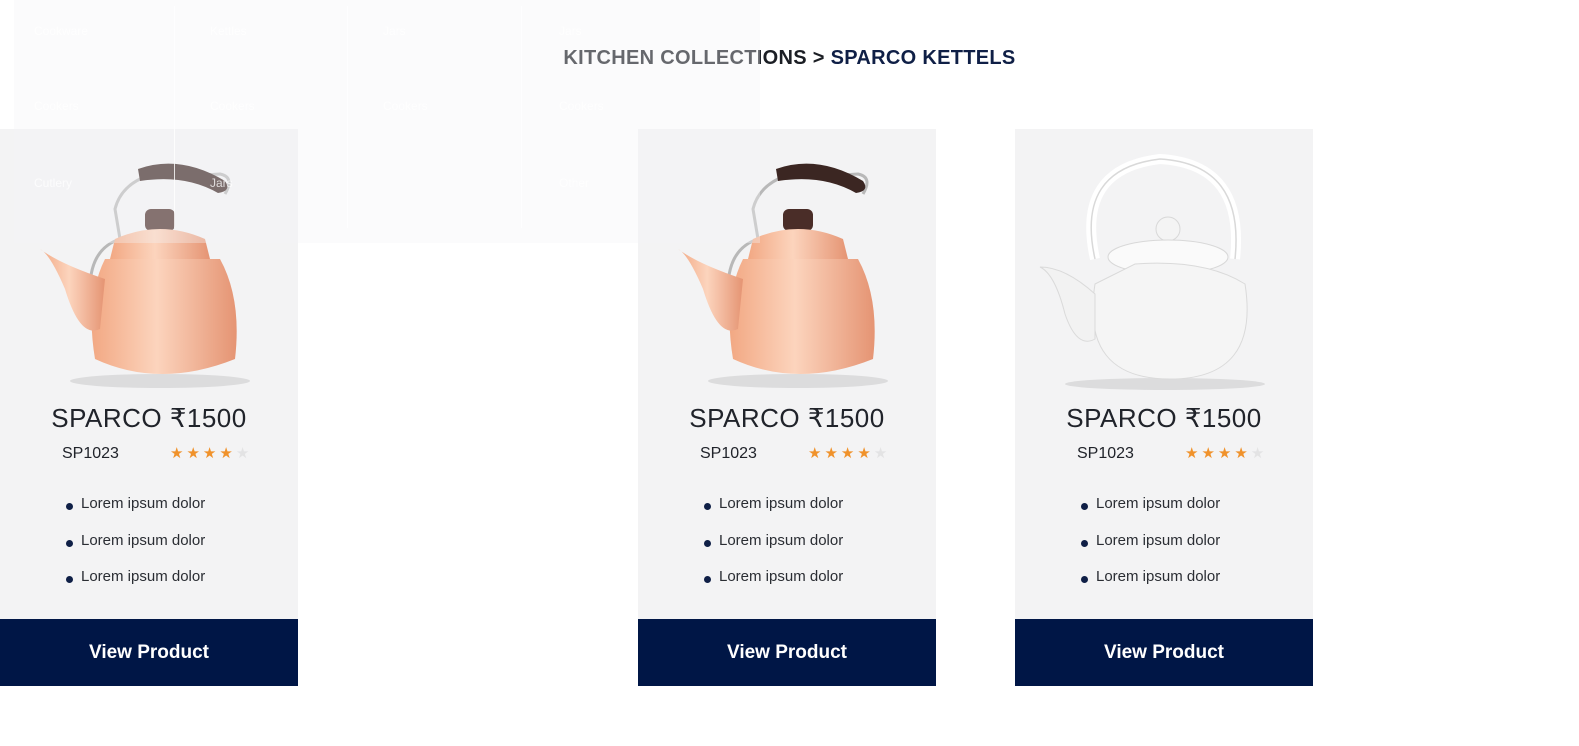  What do you see at coordinates (574, 183) in the screenshot?
I see `menu-item: Other` at bounding box center [574, 183].